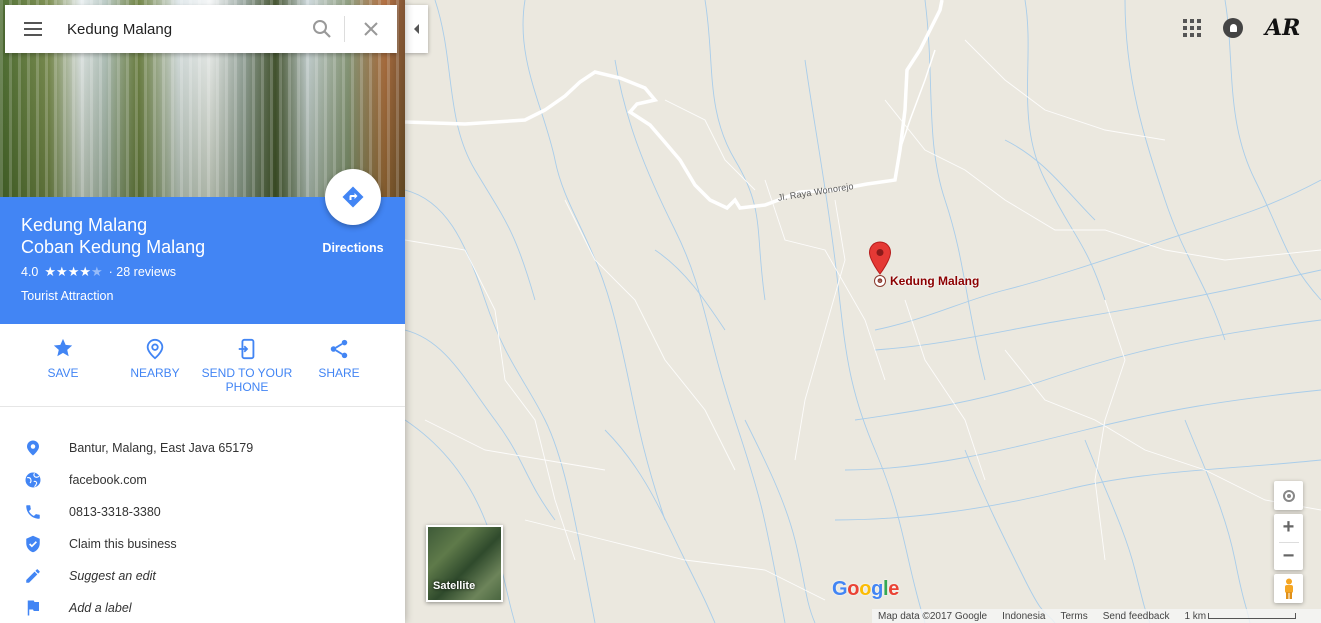 This screenshot has width=1321, height=623. Describe the element at coordinates (1074, 616) in the screenshot. I see `terms-link: Terms` at that location.